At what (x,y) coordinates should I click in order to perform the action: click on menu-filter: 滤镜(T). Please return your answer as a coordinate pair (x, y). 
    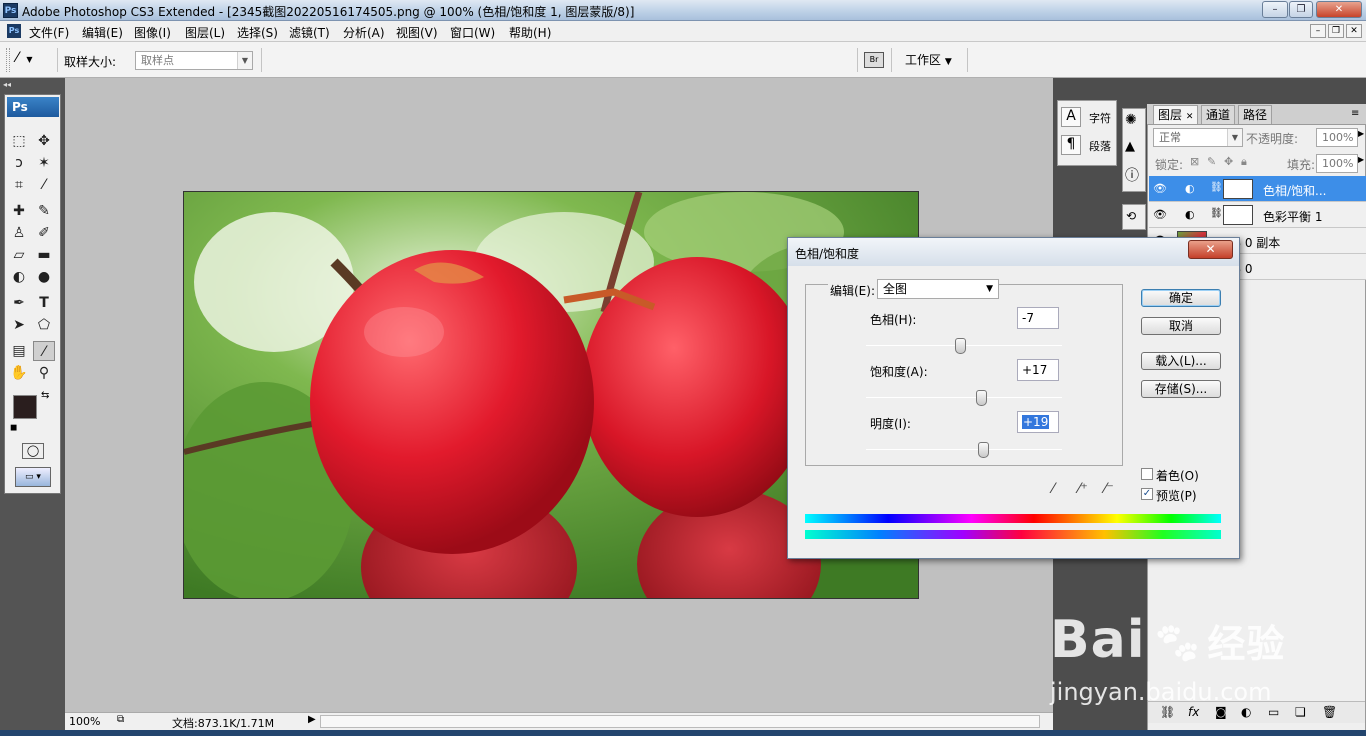
    Looking at the image, I should click on (309, 32).